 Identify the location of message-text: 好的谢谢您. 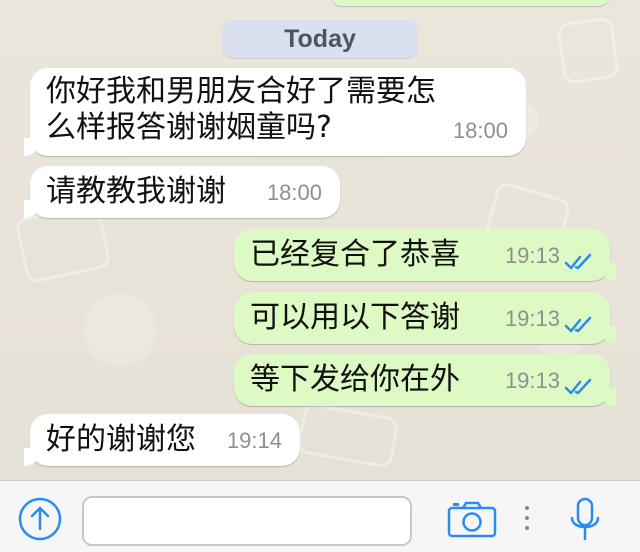
(121, 439).